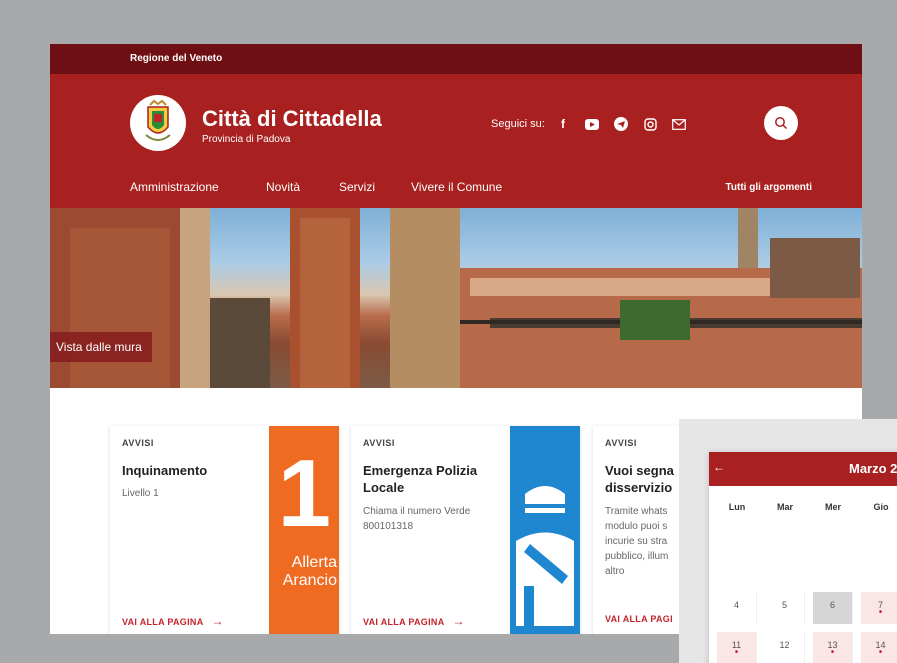 This screenshot has height=663, width=897. I want to click on card-title: Inquinamento, so click(164, 470).